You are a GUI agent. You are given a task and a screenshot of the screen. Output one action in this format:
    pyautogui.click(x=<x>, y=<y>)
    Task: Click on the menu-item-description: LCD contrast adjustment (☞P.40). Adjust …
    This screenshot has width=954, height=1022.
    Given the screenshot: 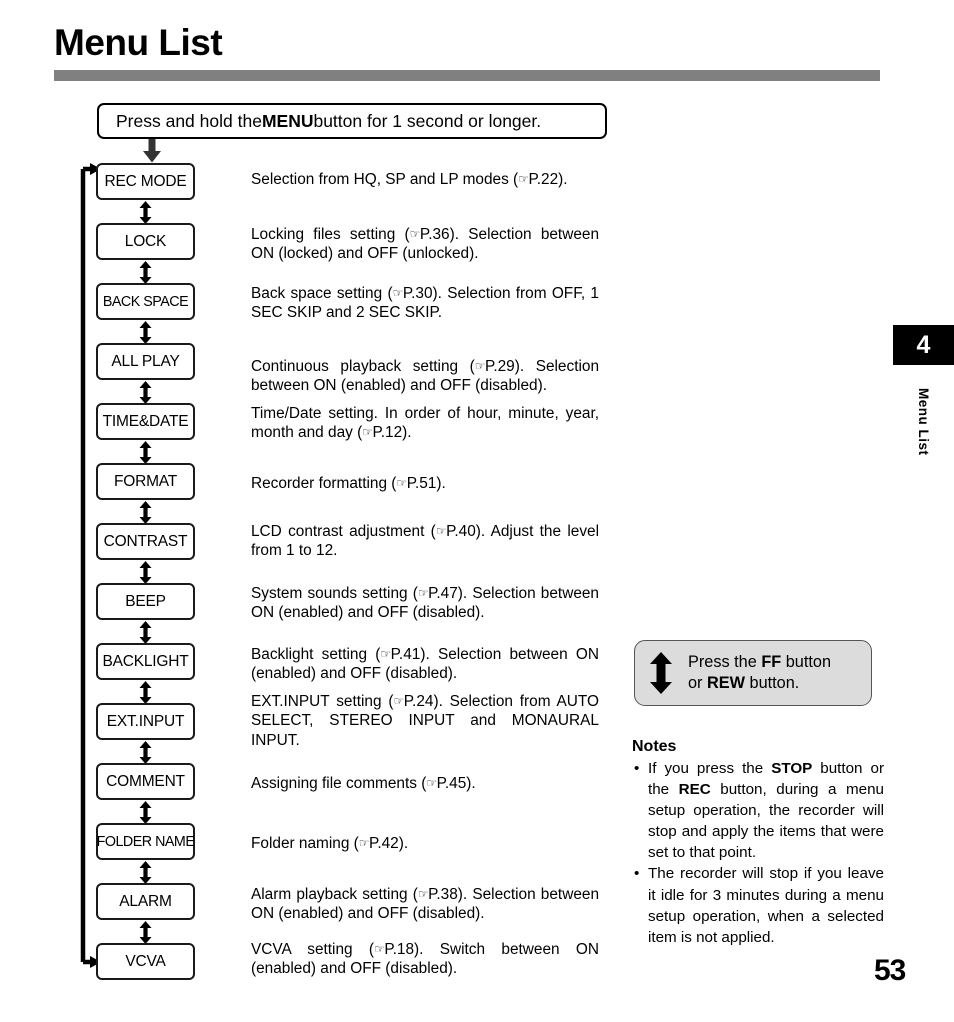 What is the action you would take?
    pyautogui.click(x=425, y=541)
    